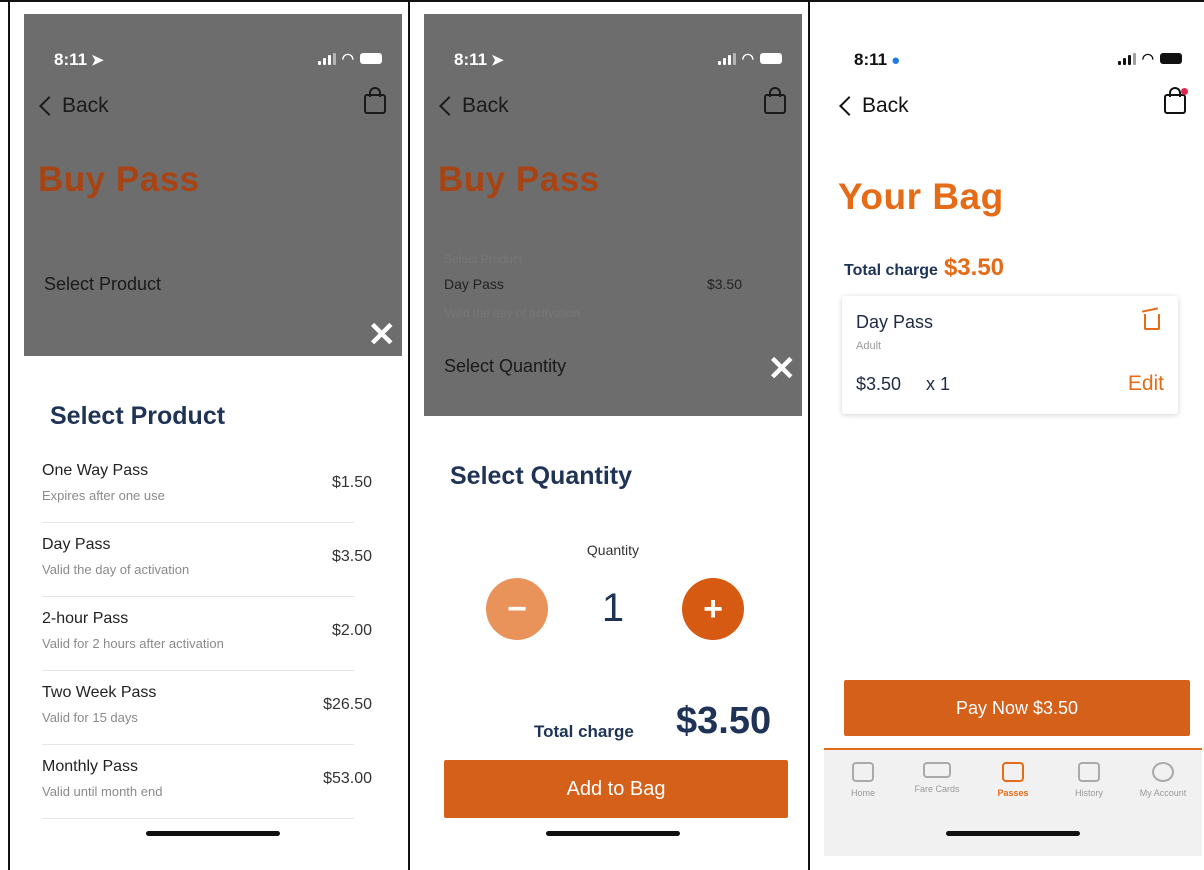  Describe the element at coordinates (541, 476) in the screenshot. I see `sheet-title: Select Quantity` at that location.